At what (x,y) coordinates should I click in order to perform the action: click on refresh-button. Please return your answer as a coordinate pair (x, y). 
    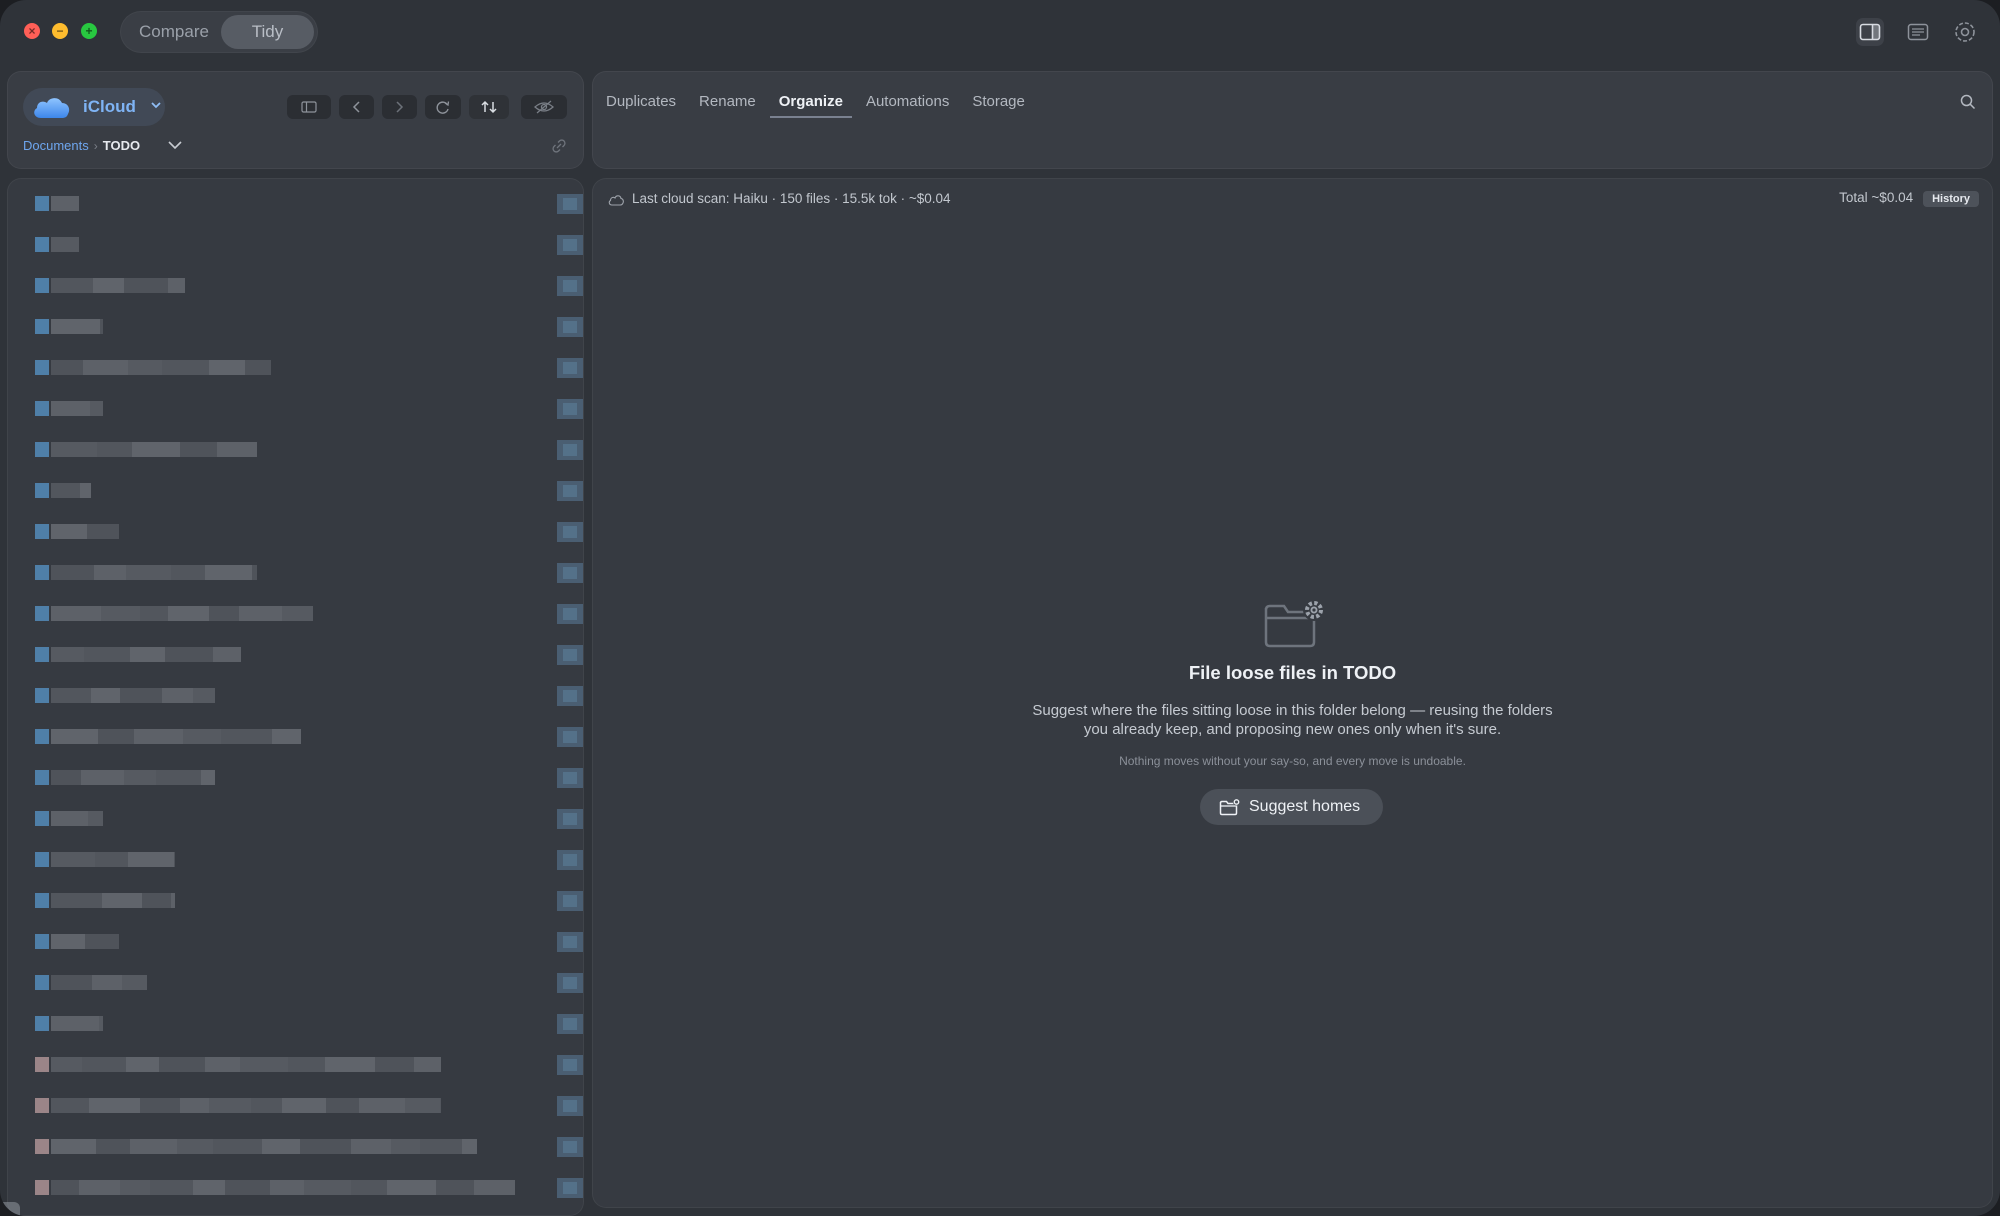
    Looking at the image, I should click on (443, 107).